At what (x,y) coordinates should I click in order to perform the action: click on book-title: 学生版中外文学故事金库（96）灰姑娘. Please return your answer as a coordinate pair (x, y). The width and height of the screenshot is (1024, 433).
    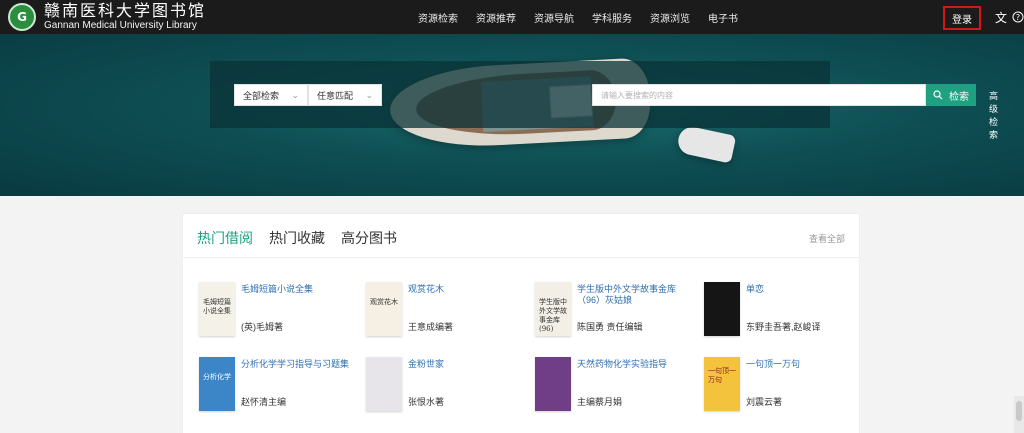
    Looking at the image, I should click on (636, 295).